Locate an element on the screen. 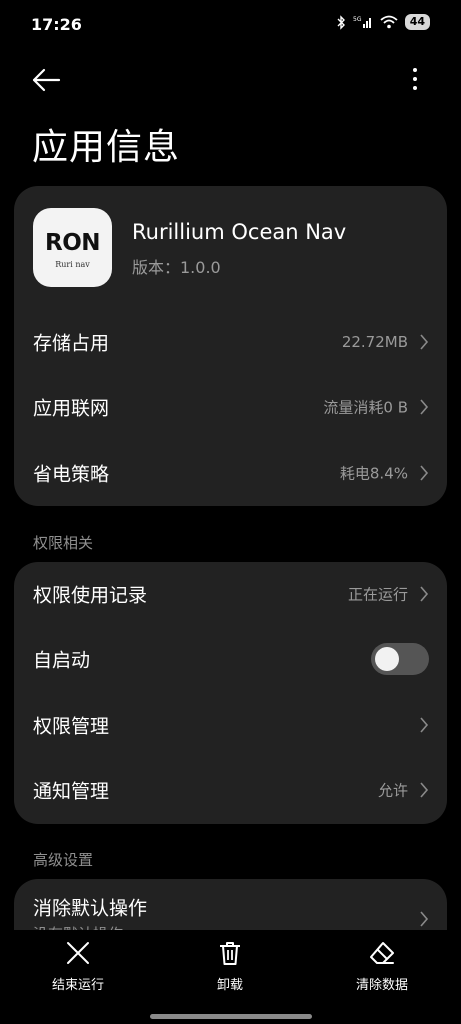 Image resolution: width=461 pixels, height=1024 pixels. storage-row: 存储占用 22.72MB is located at coordinates (230, 342).